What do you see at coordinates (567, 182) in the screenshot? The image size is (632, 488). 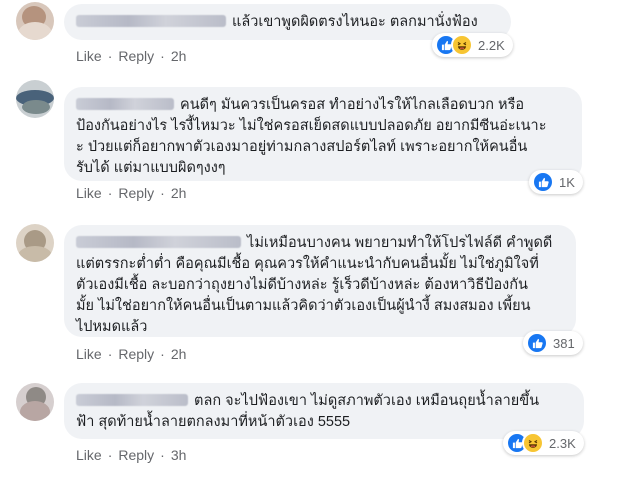 I see `reaction-count: 1K` at bounding box center [567, 182].